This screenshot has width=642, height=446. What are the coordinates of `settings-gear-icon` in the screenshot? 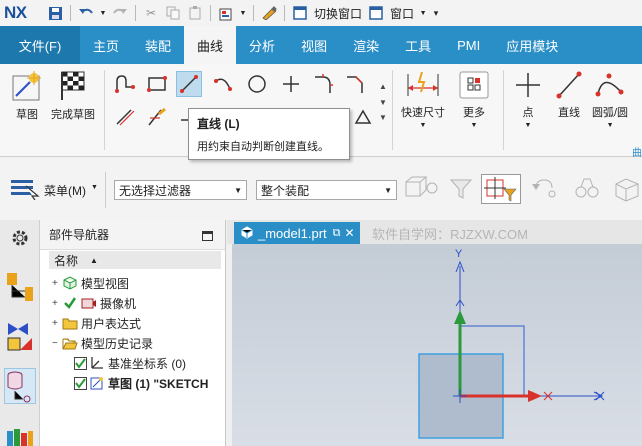 It's located at (20, 238).